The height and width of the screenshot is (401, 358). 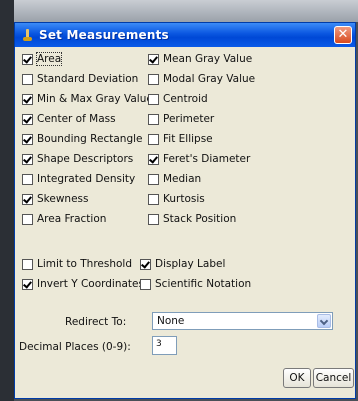 I want to click on redirect-to-value: None, so click(x=171, y=321).